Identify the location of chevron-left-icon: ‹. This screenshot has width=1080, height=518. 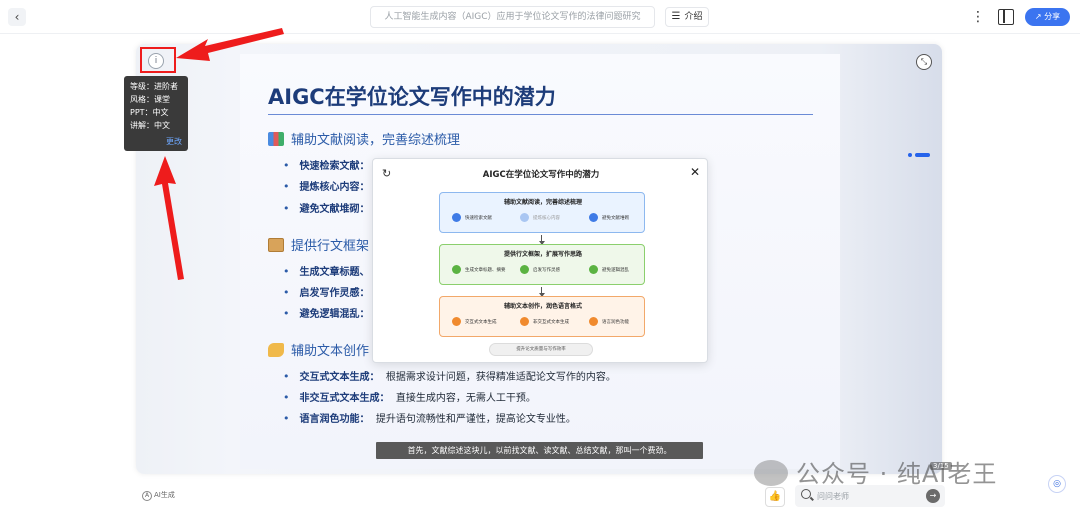
(17, 17).